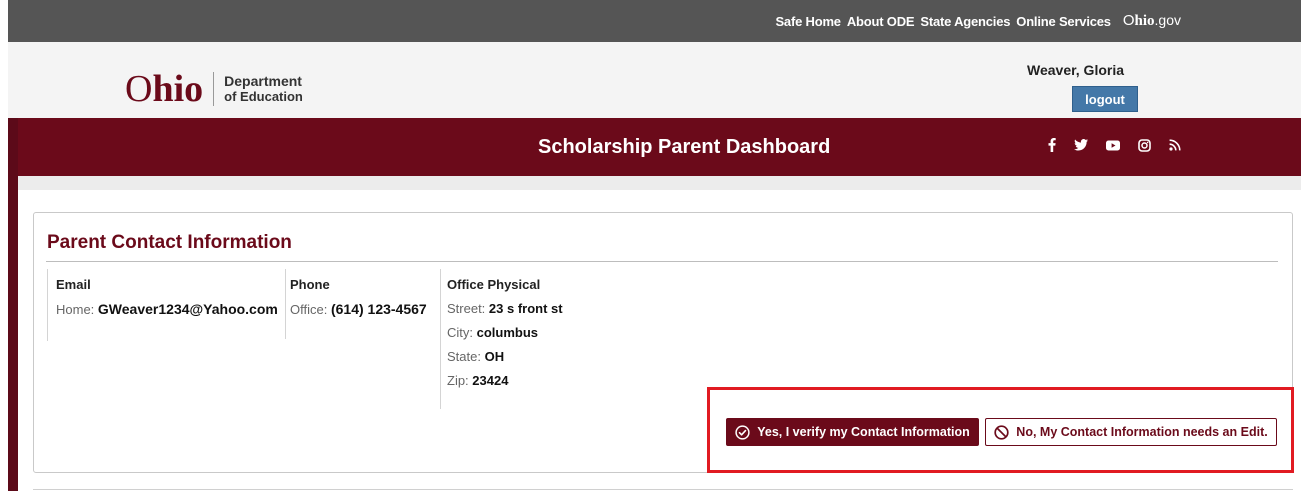 The width and height of the screenshot is (1301, 491). What do you see at coordinates (1052, 145) in the screenshot?
I see `facebook-icon` at bounding box center [1052, 145].